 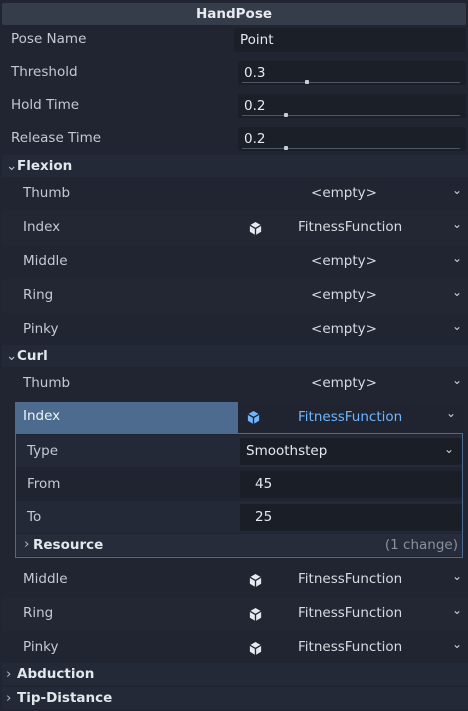 What do you see at coordinates (255, 106) in the screenshot?
I see `hold-time-value: 0.2` at bounding box center [255, 106].